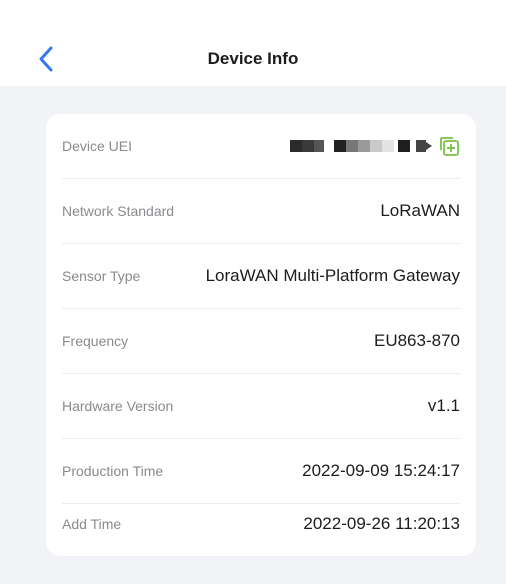  Describe the element at coordinates (253, 43) in the screenshot. I see `nav-header: Device Info` at that location.